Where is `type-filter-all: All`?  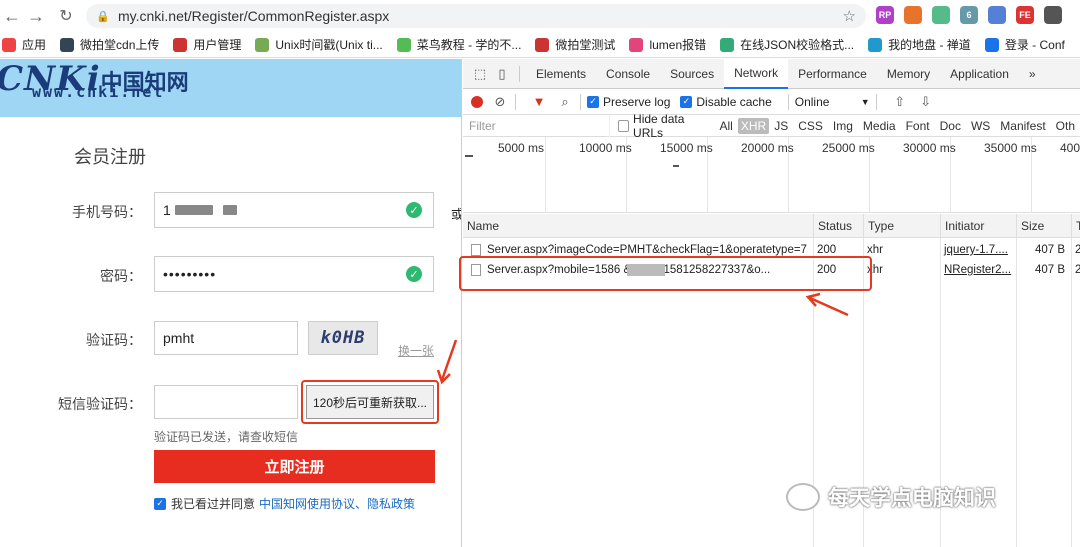 type-filter-all: All is located at coordinates (726, 126).